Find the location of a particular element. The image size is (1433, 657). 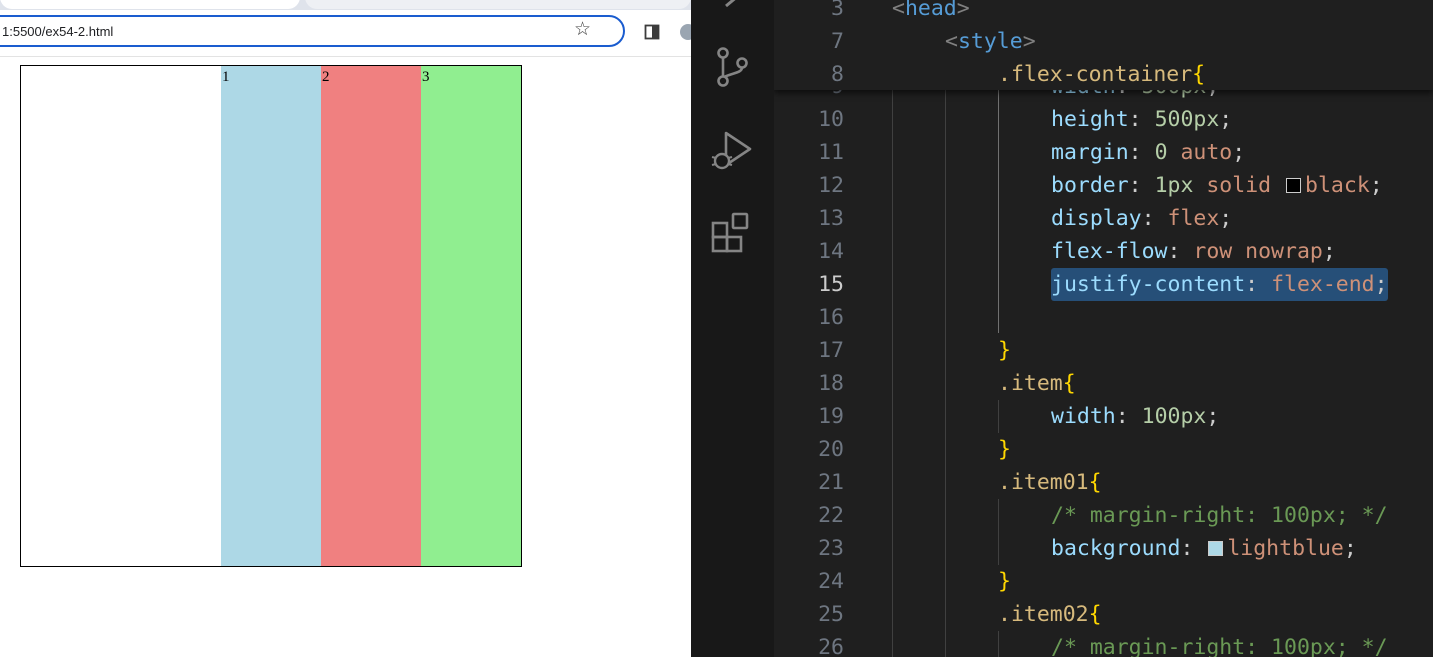

sticky-scroll-header: 3 <head> 7 <style> 8 .flex-container{ is located at coordinates (1103, 45).